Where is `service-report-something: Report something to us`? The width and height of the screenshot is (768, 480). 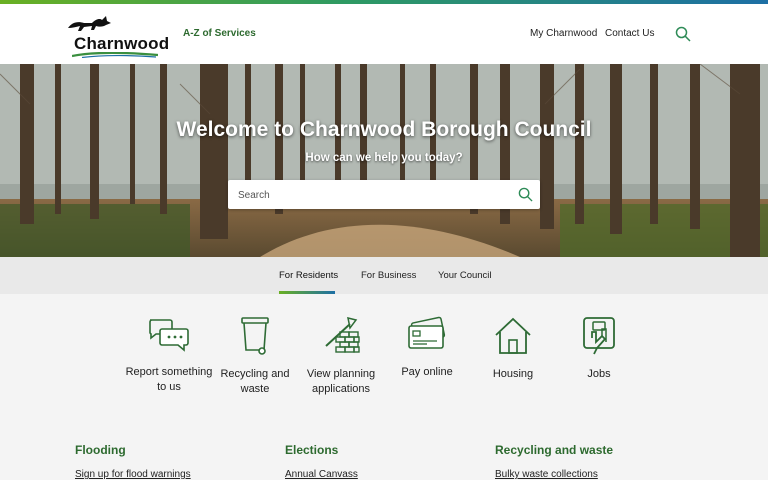 service-report-something: Report something to us is located at coordinates (169, 355).